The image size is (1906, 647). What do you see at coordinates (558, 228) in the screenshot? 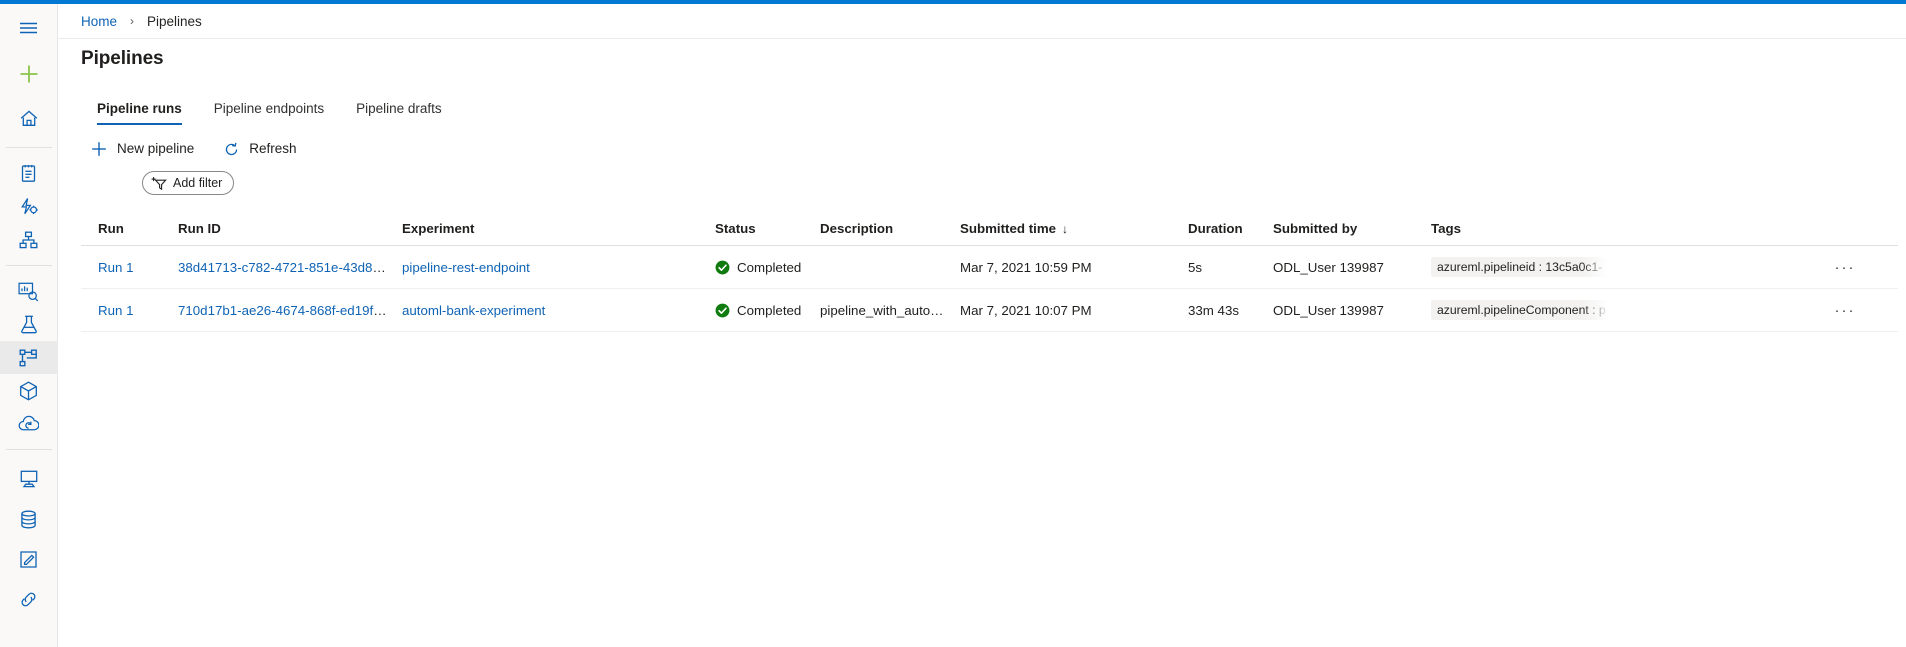
I see `column-header-experiment: Experiment` at bounding box center [558, 228].